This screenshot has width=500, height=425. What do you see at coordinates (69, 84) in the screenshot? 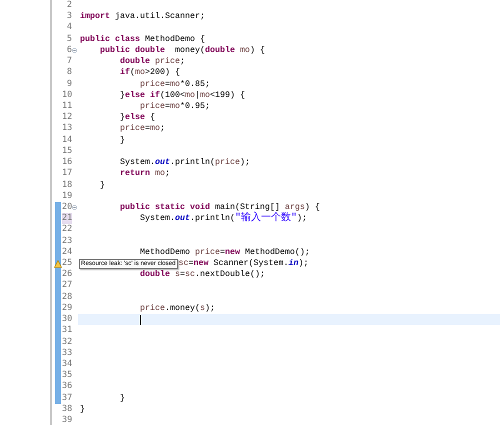
I see `line-number: 9` at bounding box center [69, 84].